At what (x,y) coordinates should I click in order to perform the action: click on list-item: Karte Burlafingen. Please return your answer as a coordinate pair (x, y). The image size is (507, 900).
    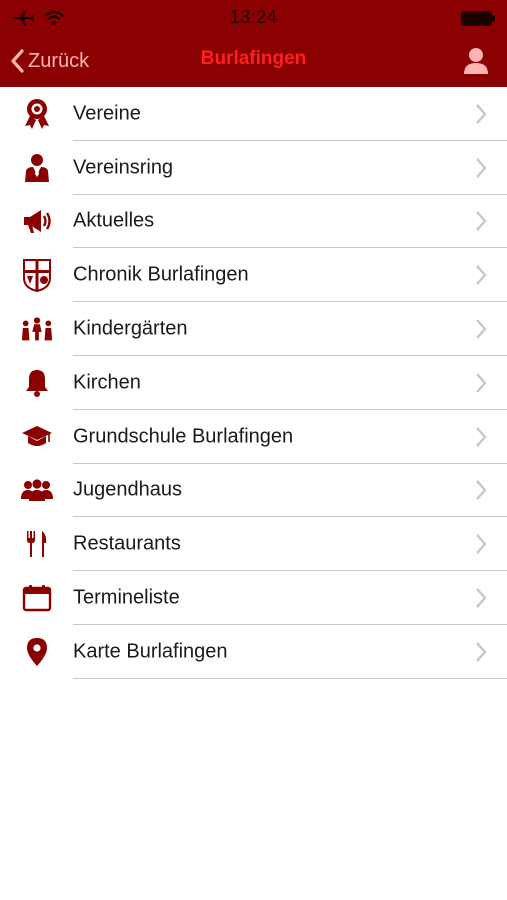
    Looking at the image, I should click on (253, 652).